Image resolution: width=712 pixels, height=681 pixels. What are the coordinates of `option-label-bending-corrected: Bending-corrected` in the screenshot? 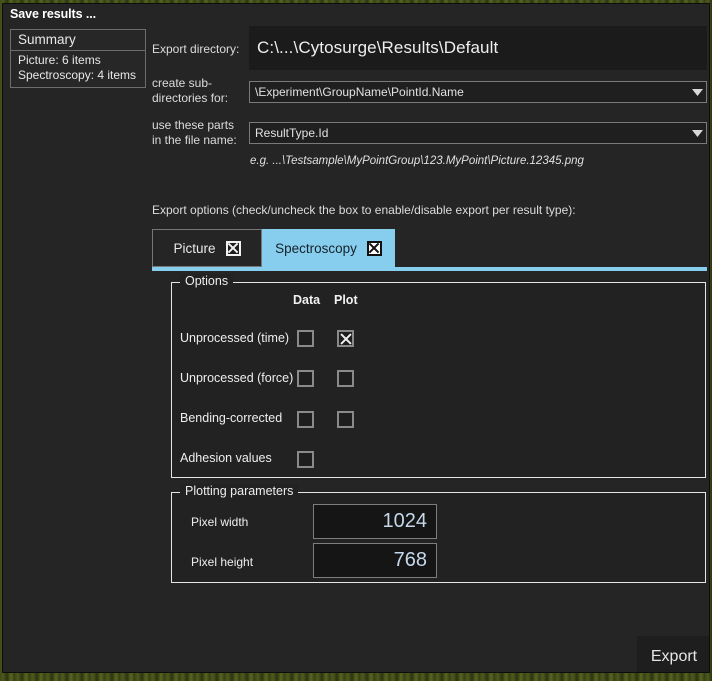 It's located at (231, 418).